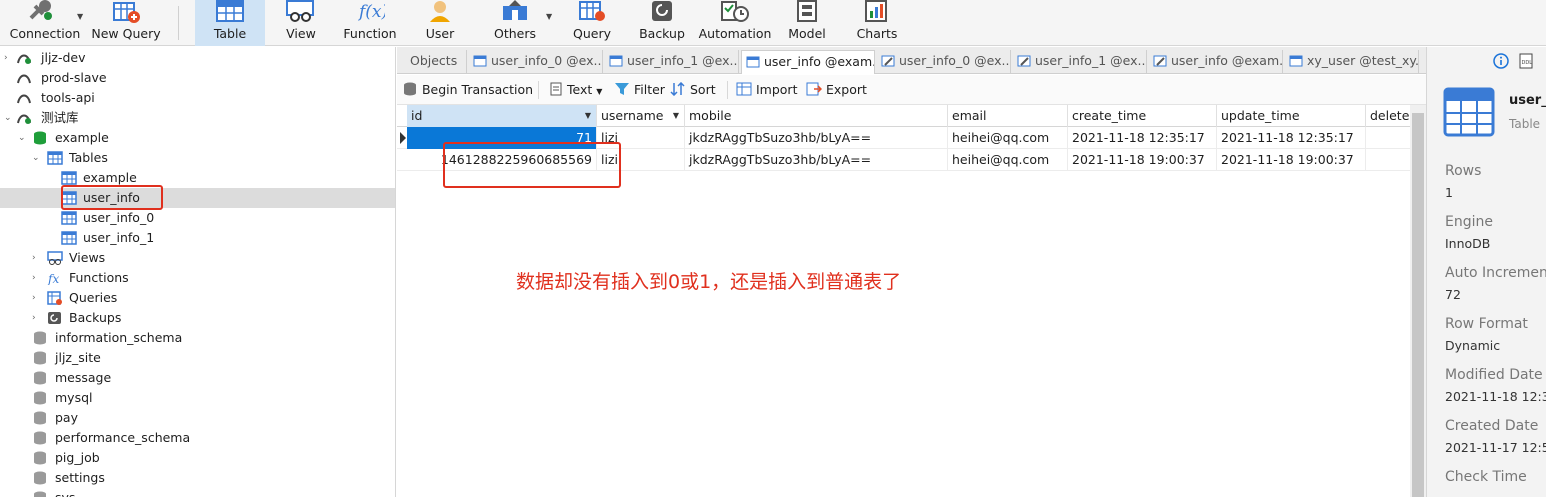 This screenshot has width=1546, height=497. I want to click on tree-item-db-performance-schema: performance_schema, so click(197, 438).